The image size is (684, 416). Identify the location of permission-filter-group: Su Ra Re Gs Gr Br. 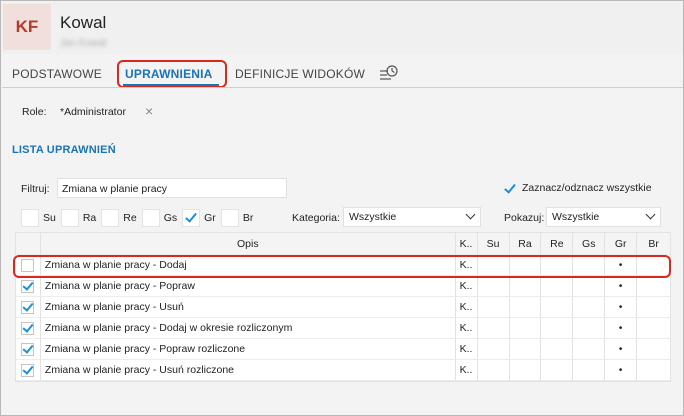
(139, 218).